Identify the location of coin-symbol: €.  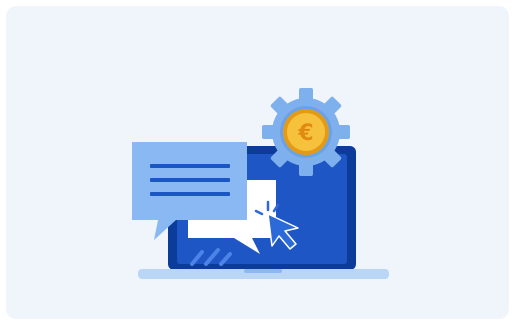
(305, 133).